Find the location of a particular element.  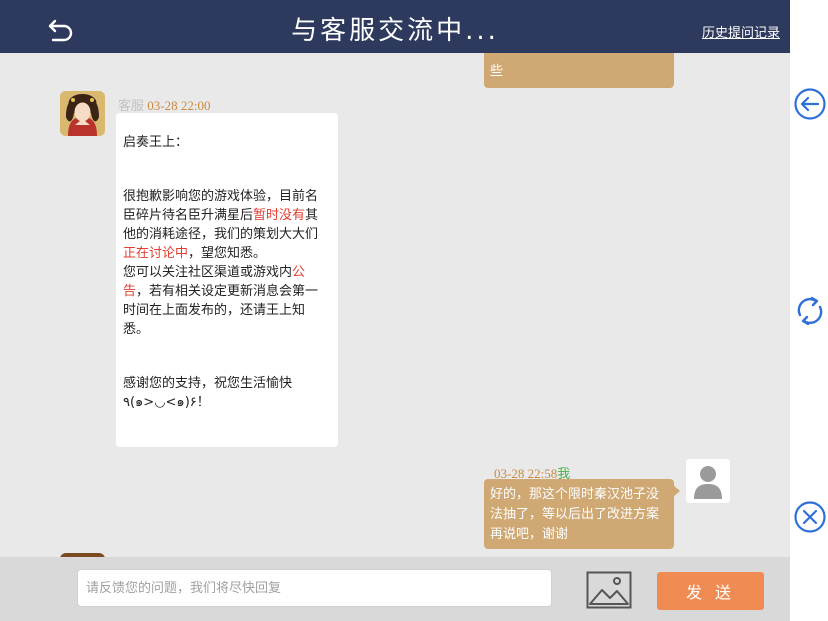

agent-closing: 感谢您的支持，祝您生活愉快 is located at coordinates (208, 383).